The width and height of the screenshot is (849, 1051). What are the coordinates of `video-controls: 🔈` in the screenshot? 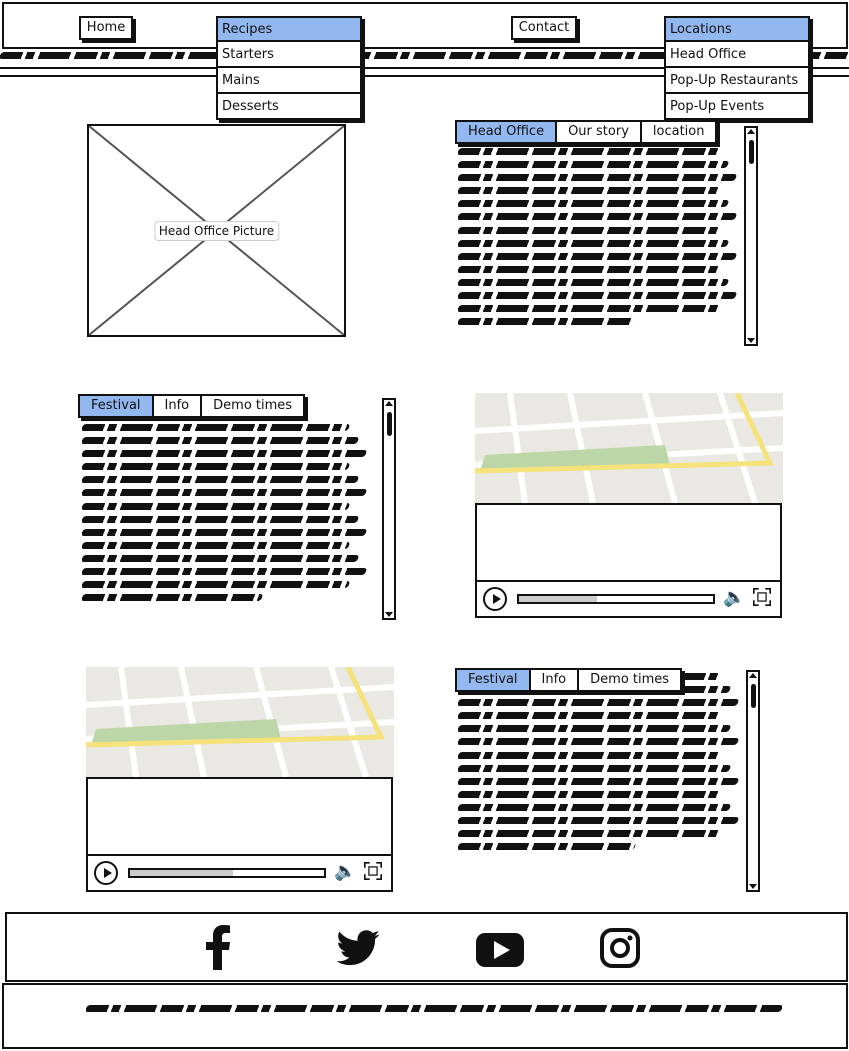 It's located at (628, 598).